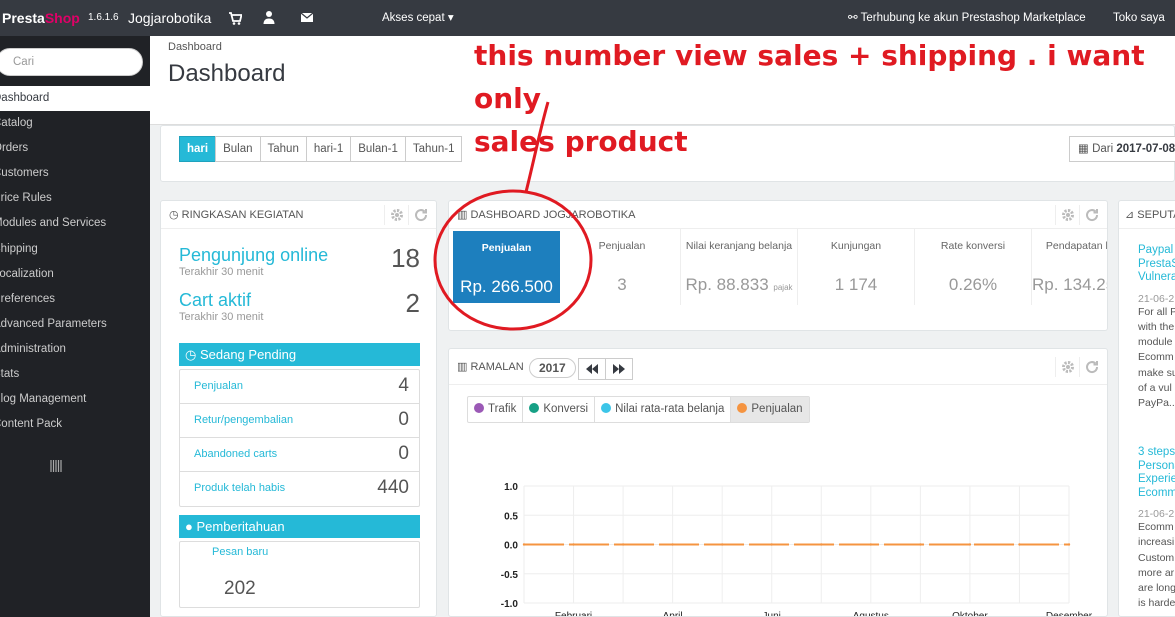 Image resolution: width=1175 pixels, height=617 pixels. Describe the element at coordinates (240, 552) in the screenshot. I see `new-messages-label: Pesan baru` at that location.